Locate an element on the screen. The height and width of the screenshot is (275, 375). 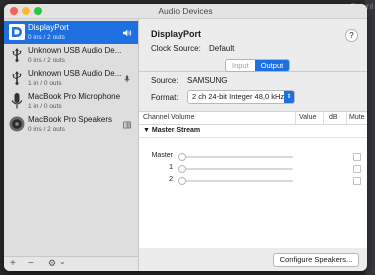
format-select: 2 ch 24-bit Integer 48,0 kHz ⇕ is located at coordinates (241, 97).